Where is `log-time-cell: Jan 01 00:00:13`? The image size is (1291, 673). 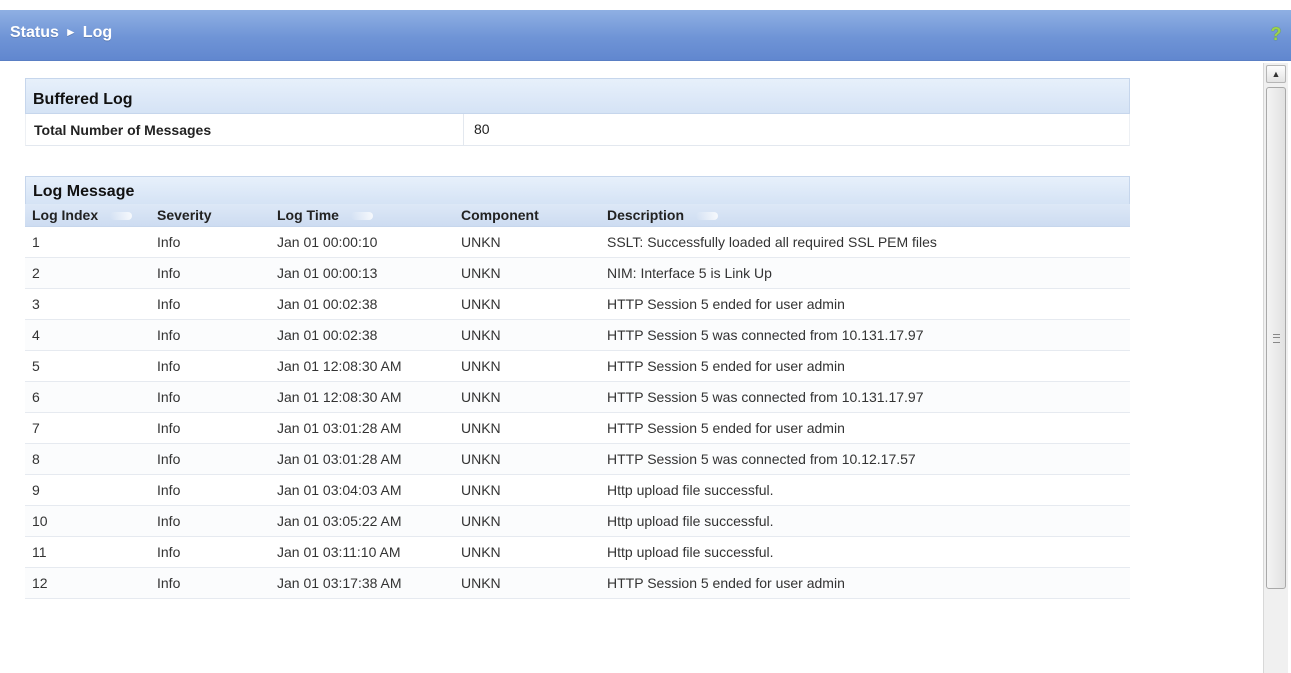
log-time-cell: Jan 01 00:00:13 is located at coordinates (362, 273).